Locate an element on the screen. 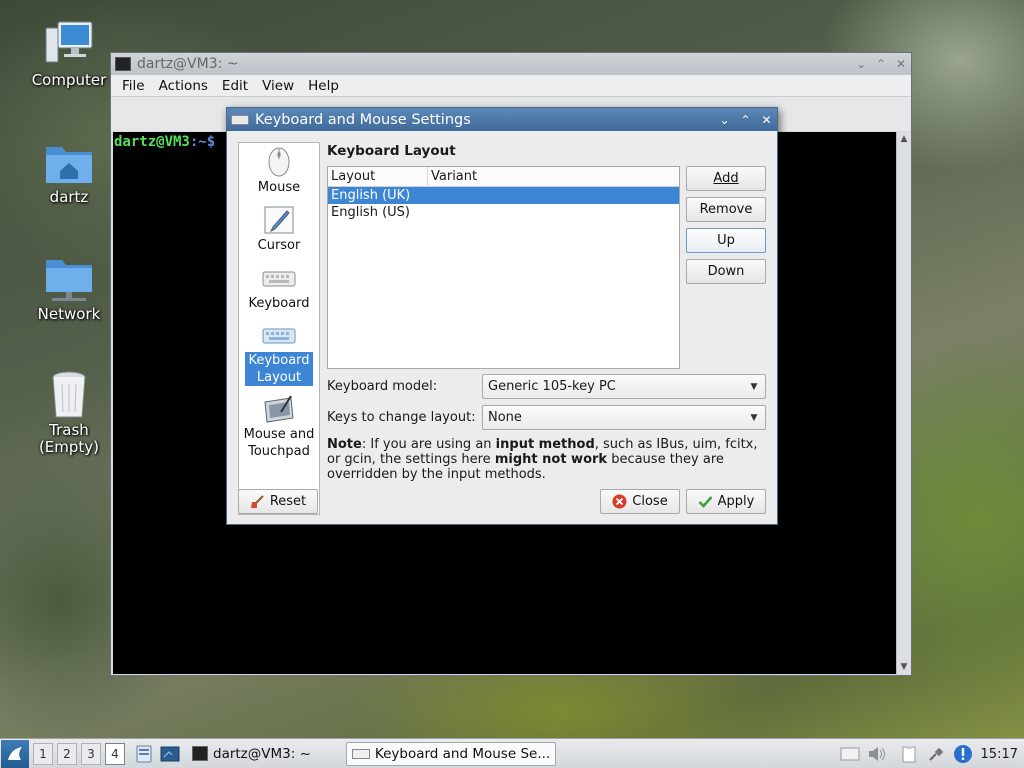 The image size is (1024, 768). start-logo-icon is located at coordinates (15, 753).